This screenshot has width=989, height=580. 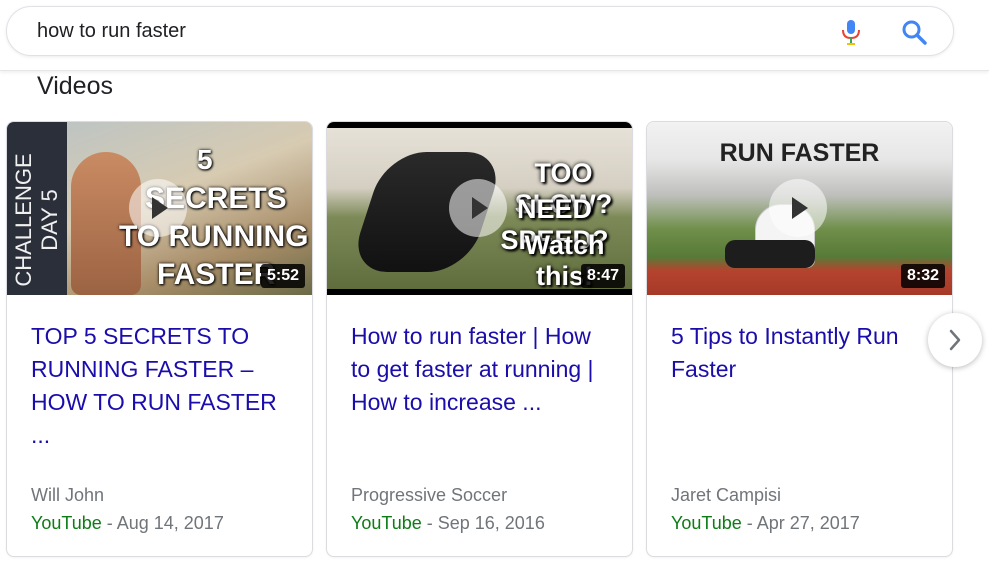 What do you see at coordinates (162, 523) in the screenshot?
I see `video-date: - Aug 14, 2017` at bounding box center [162, 523].